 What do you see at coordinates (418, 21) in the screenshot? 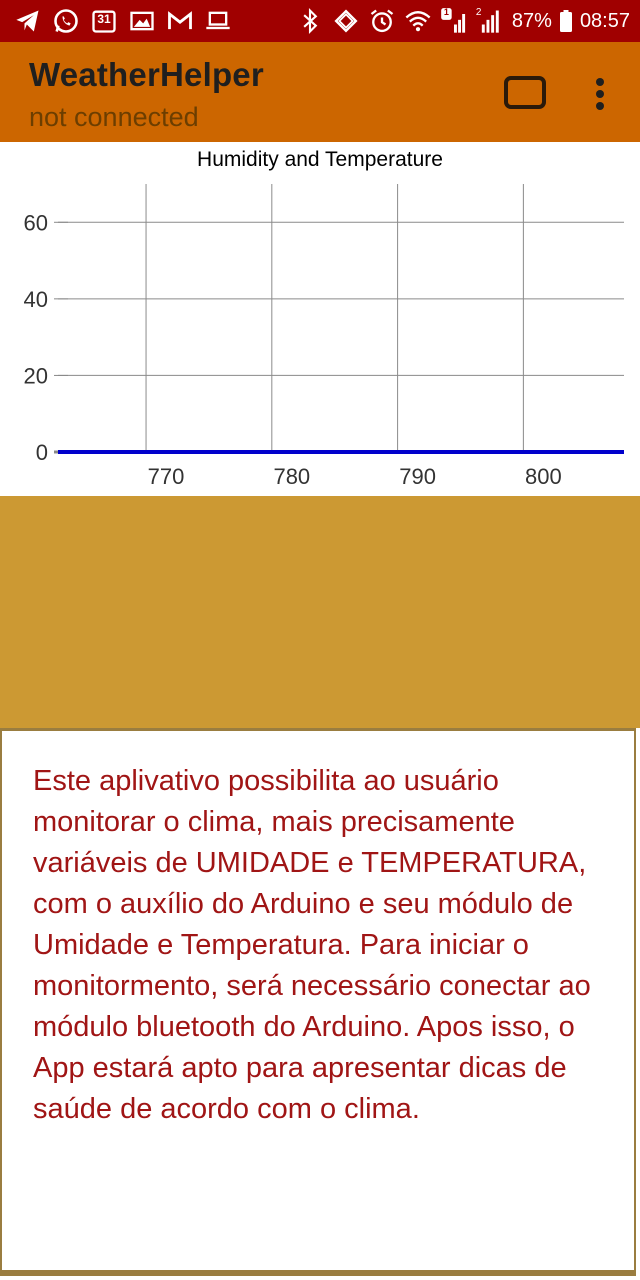
I see `wifi-icon` at bounding box center [418, 21].